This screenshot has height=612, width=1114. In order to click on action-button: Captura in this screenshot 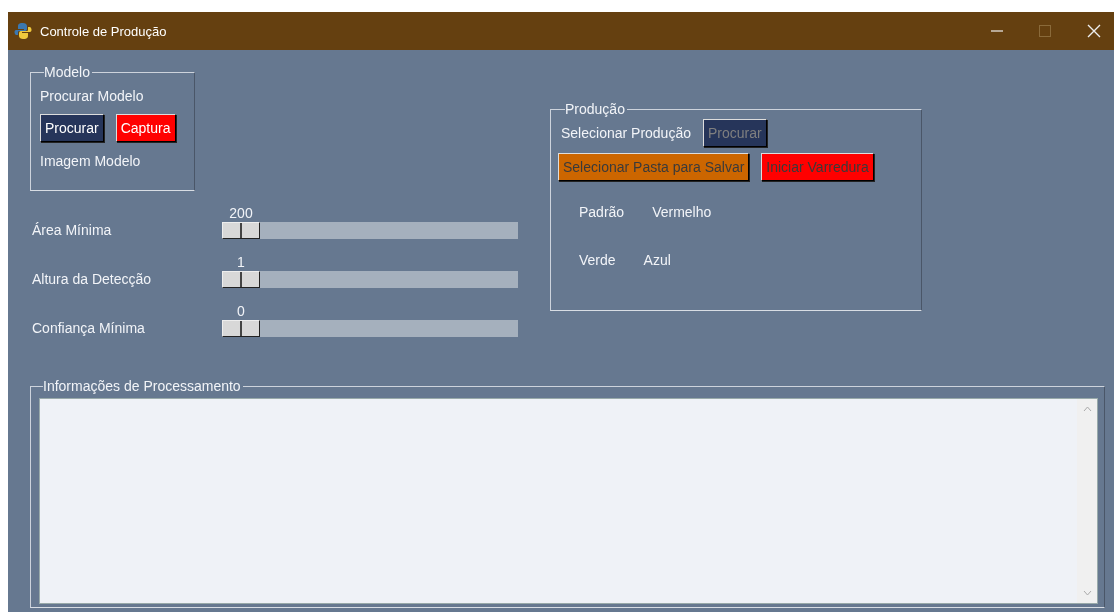, I will do `click(145, 128)`.